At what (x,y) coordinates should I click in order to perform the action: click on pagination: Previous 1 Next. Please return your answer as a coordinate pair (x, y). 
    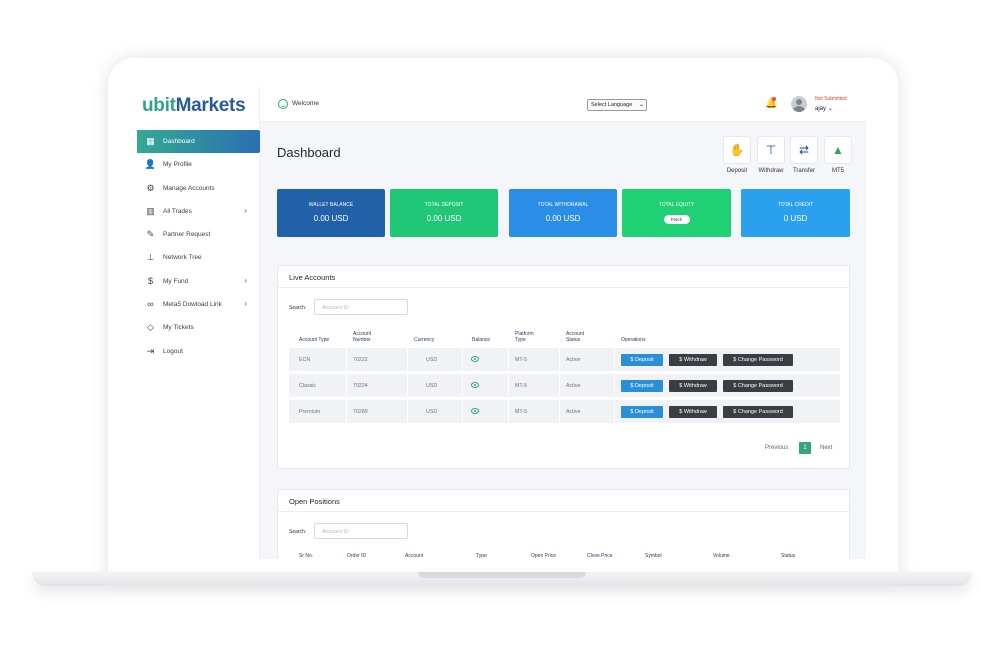
    Looking at the image, I should click on (805, 449).